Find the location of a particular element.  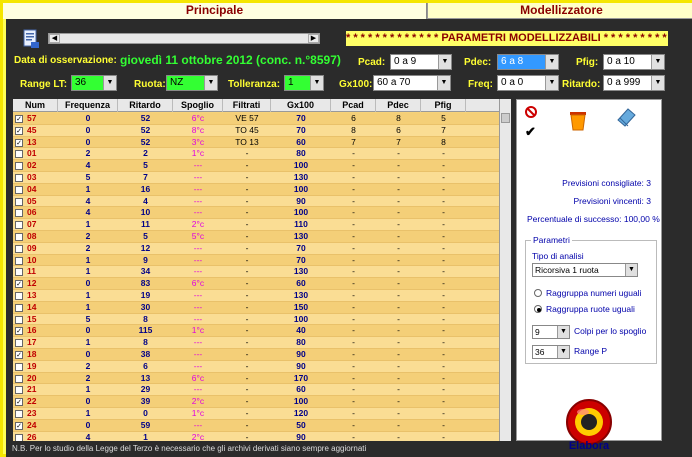

elabora-button: Elabora is located at coordinates (589, 446).